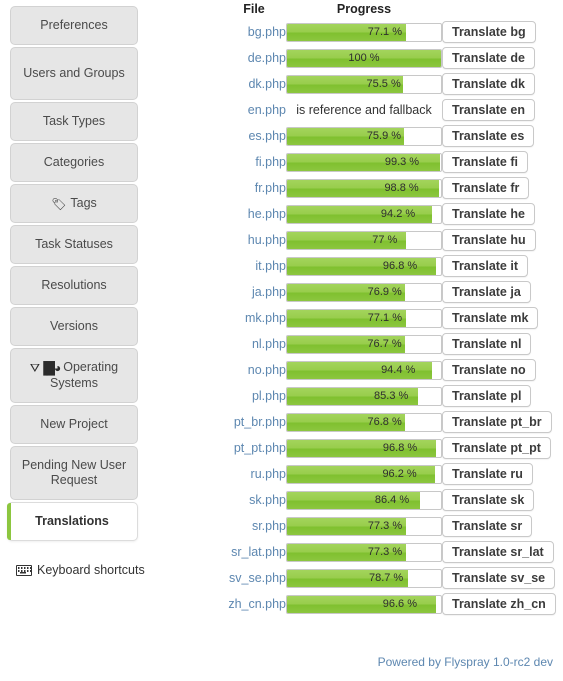  I want to click on translate-button: Translate nl, so click(487, 344).